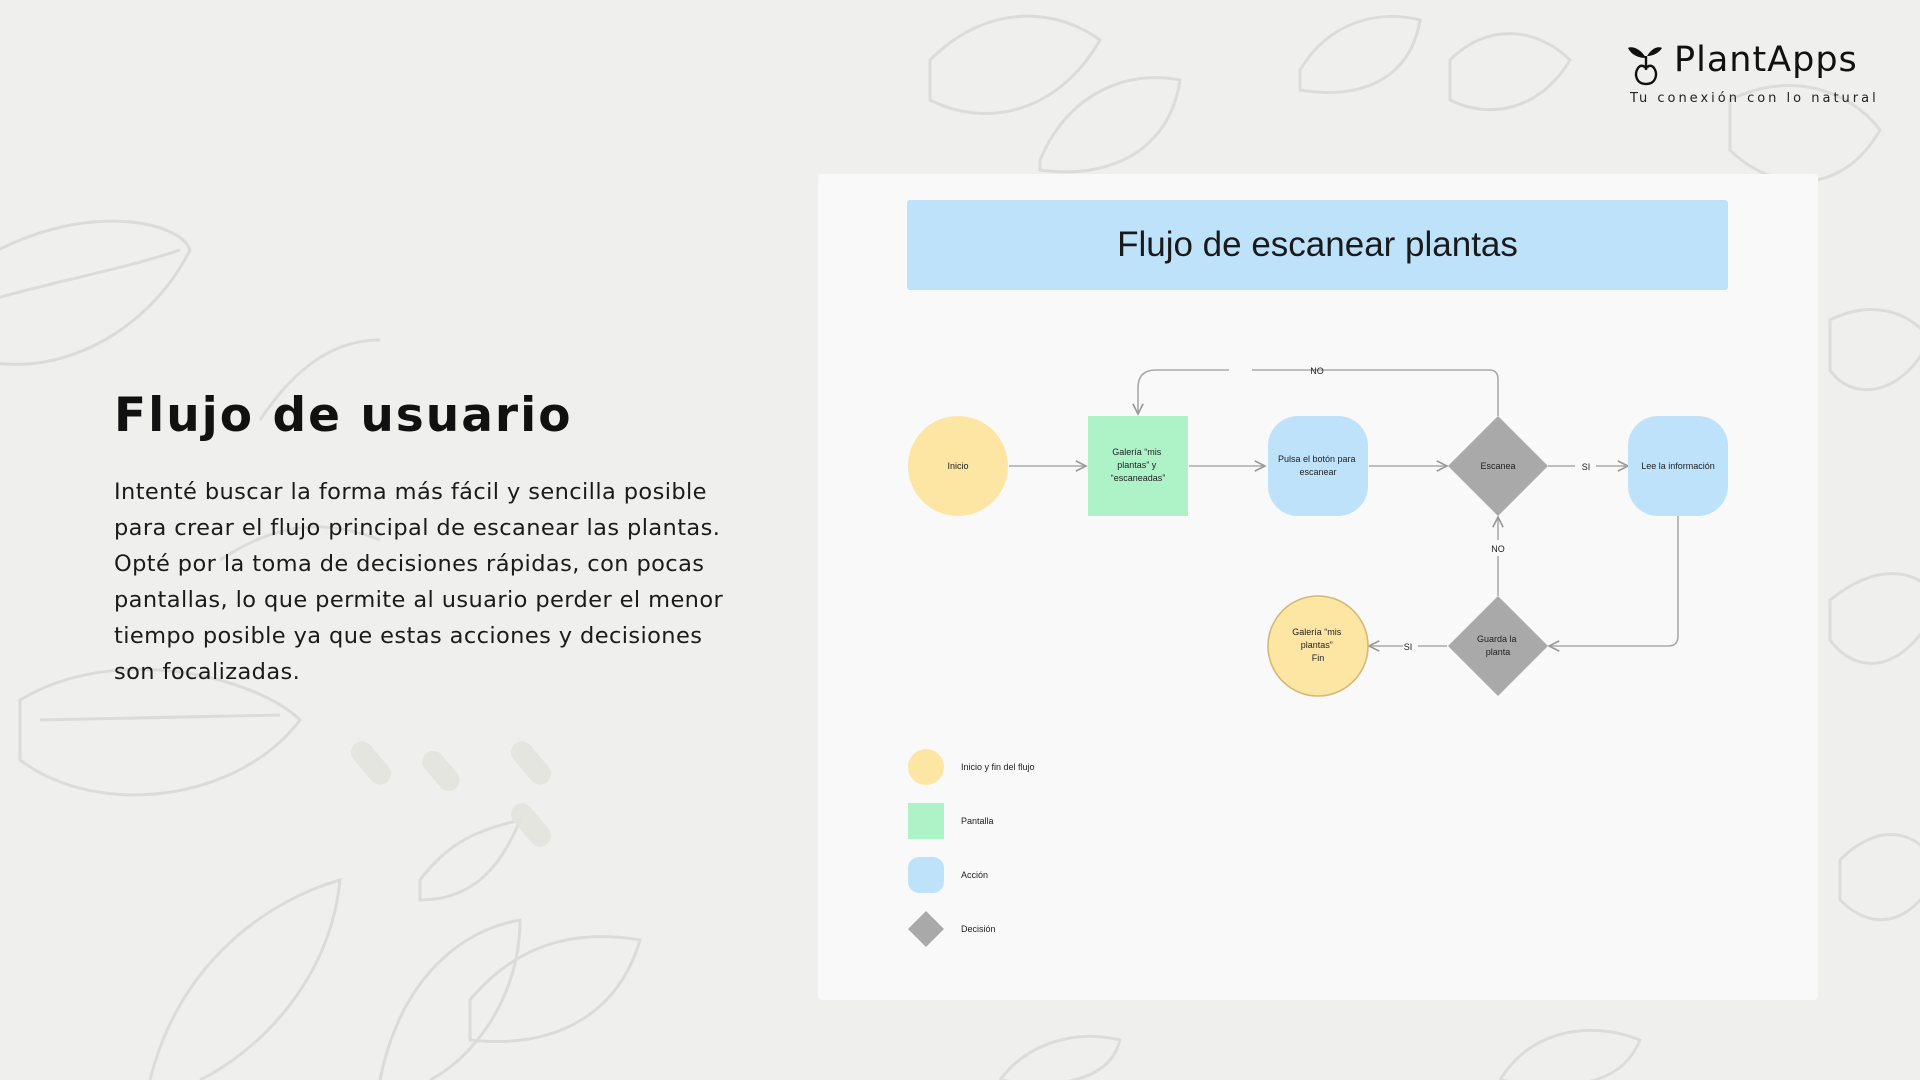 The image size is (1920, 1080). What do you see at coordinates (1138, 465) in the screenshot?
I see `node-galeria-label: Galería “mis plantas” y “escaneadas”` at bounding box center [1138, 465].